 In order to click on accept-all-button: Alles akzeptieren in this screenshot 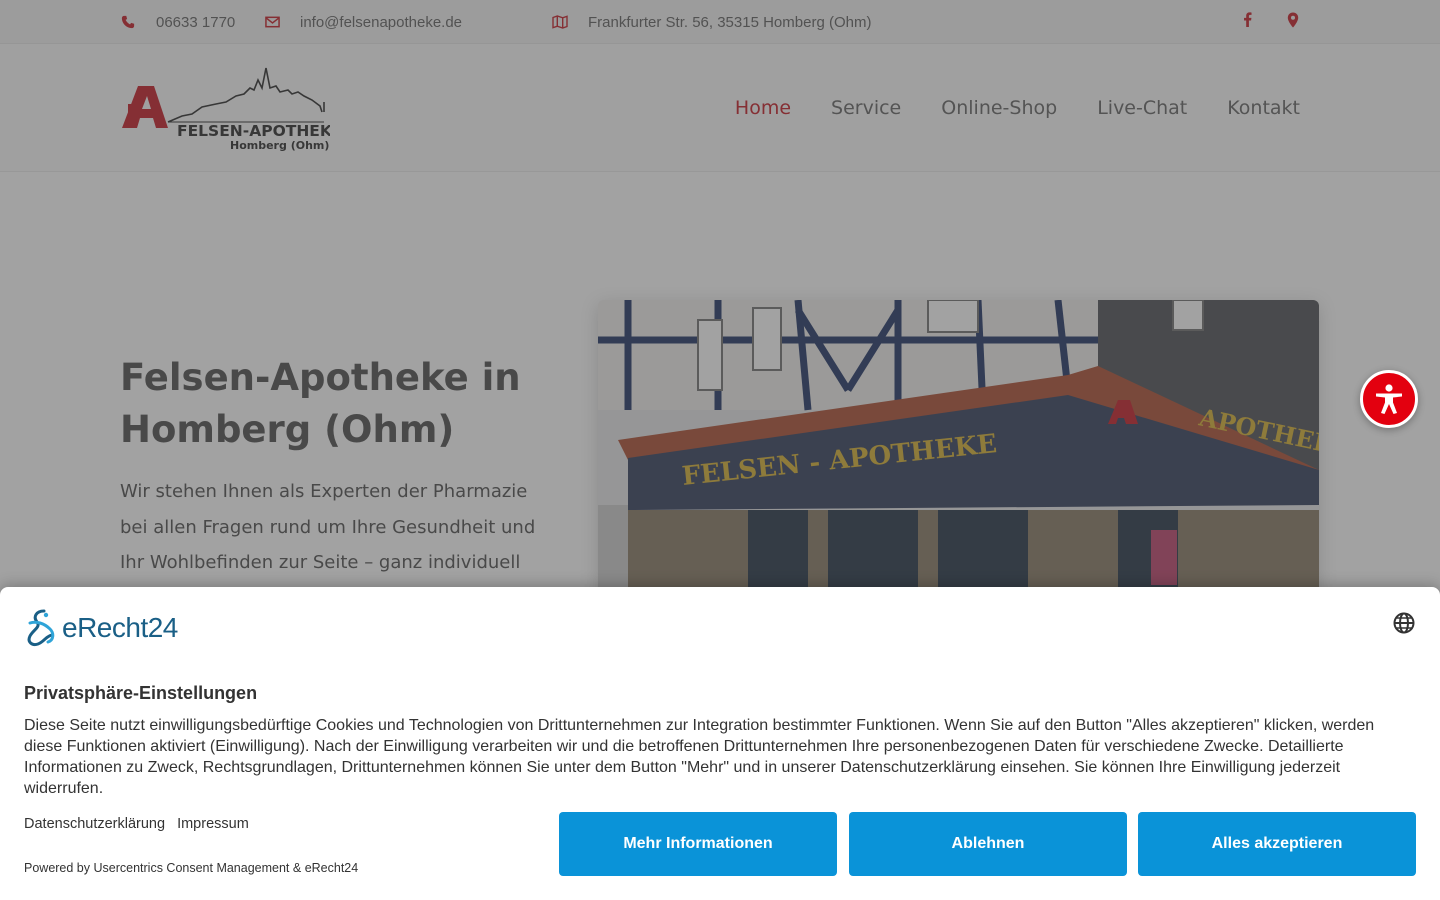, I will do `click(1277, 844)`.